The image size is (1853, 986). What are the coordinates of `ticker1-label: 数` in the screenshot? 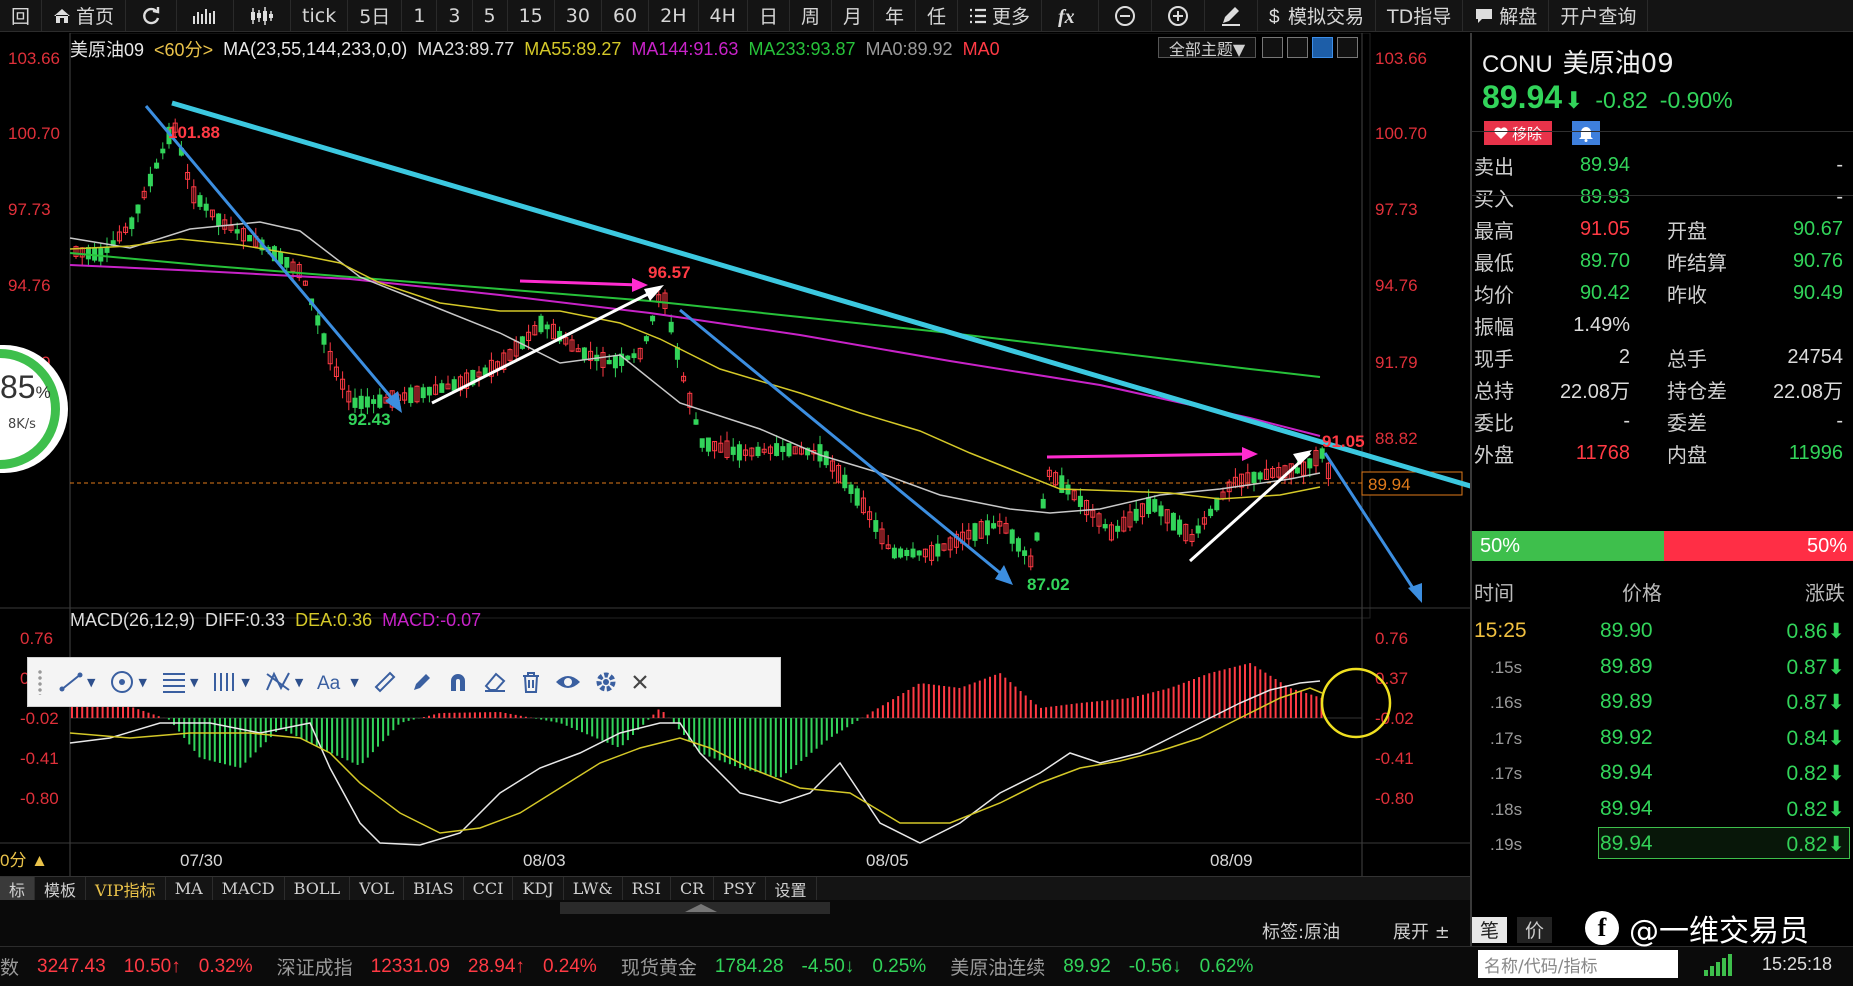 It's located at (9, 966).